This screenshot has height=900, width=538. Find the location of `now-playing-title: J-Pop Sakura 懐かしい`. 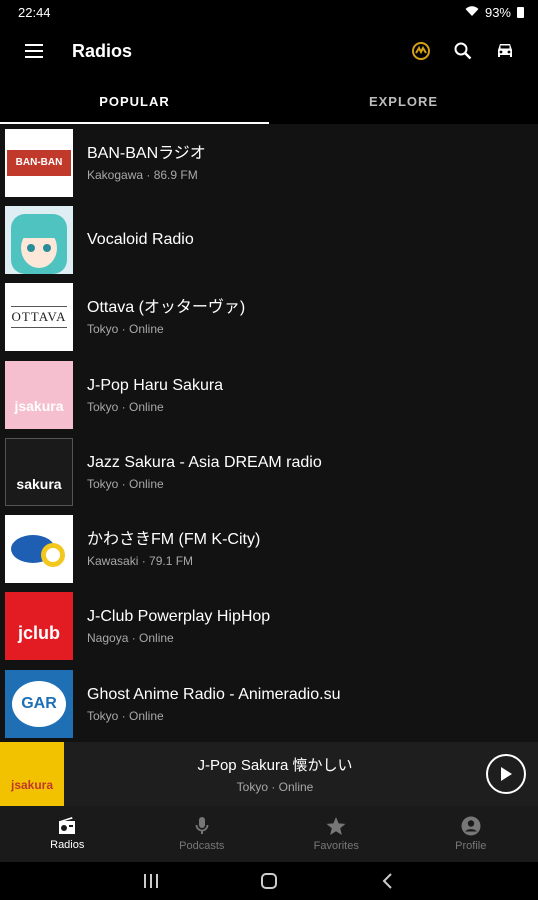

now-playing-title: J-Pop Sakura 懐かしい is located at coordinates (275, 765).